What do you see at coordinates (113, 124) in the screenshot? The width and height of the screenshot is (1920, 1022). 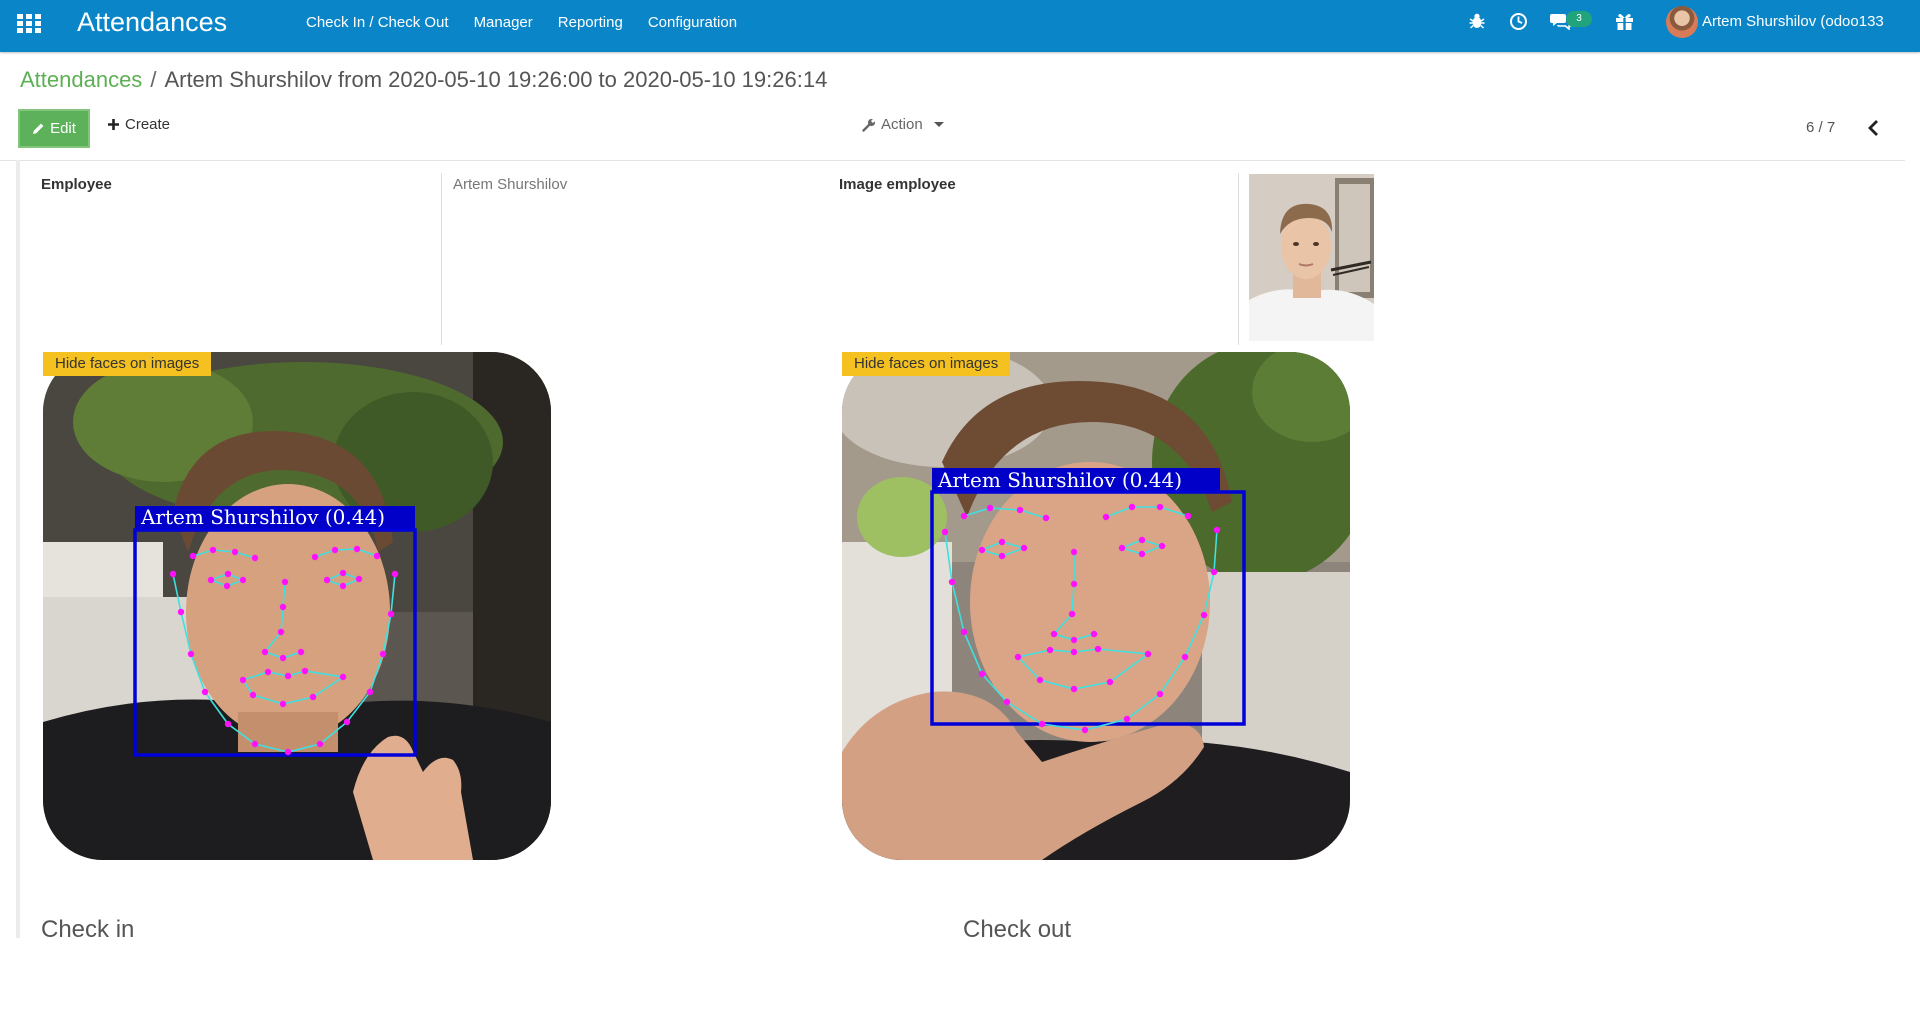 I see `plus-icon` at bounding box center [113, 124].